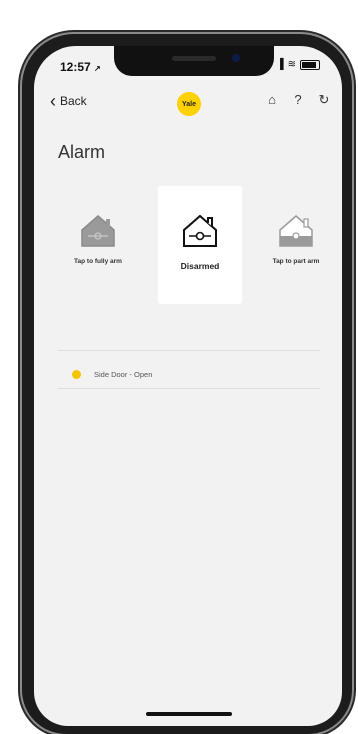 This screenshot has height=734, width=358. I want to click on house-disarmed-icon, so click(200, 230).